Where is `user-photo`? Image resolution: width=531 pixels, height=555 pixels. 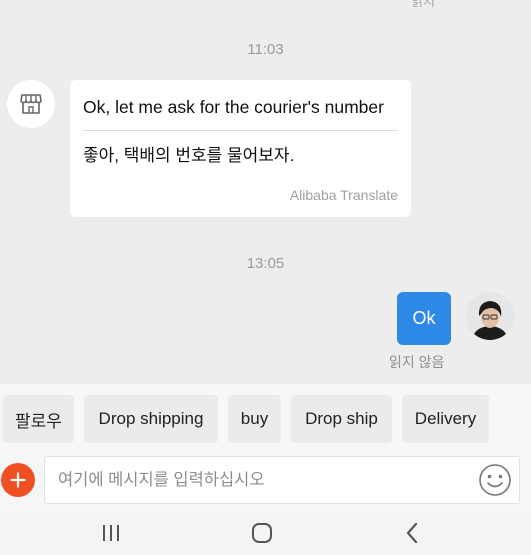
user-photo is located at coordinates (490, 316).